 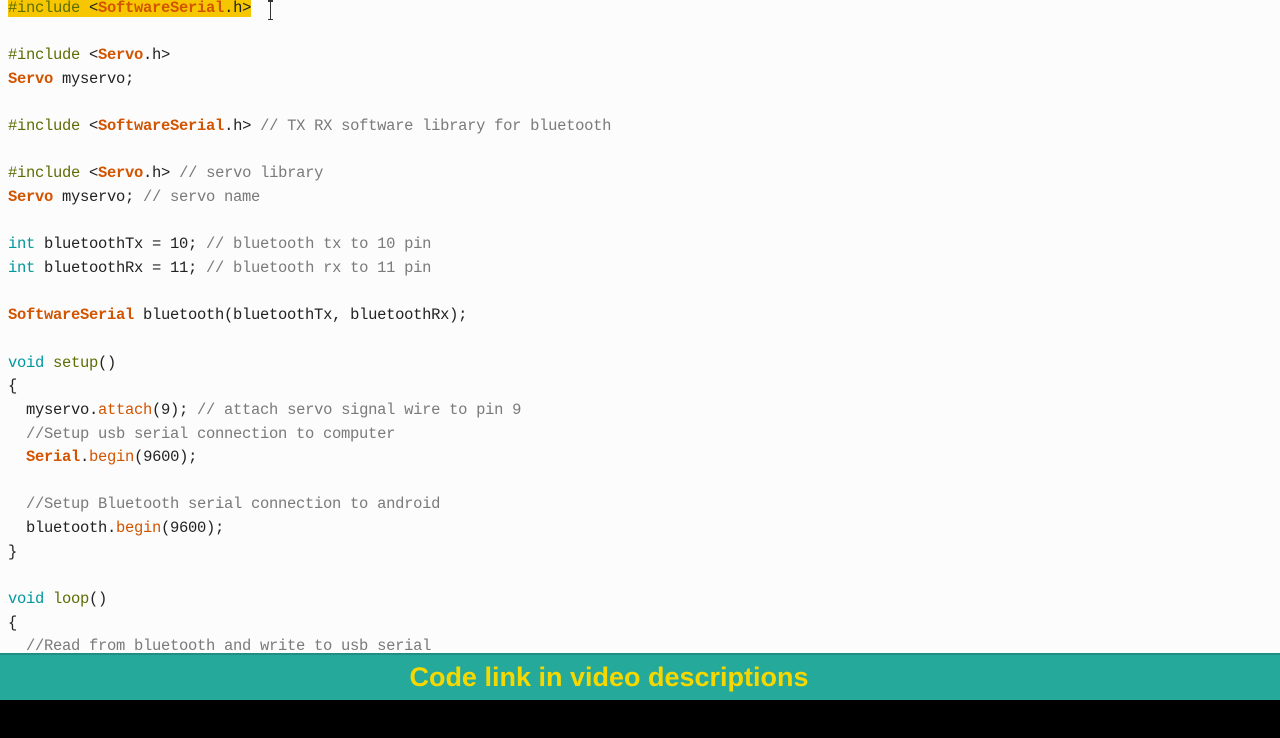 I want to click on code-token-plain: bluetooth(bluetoothTx, bluetoothRx);, so click(x=301, y=315).